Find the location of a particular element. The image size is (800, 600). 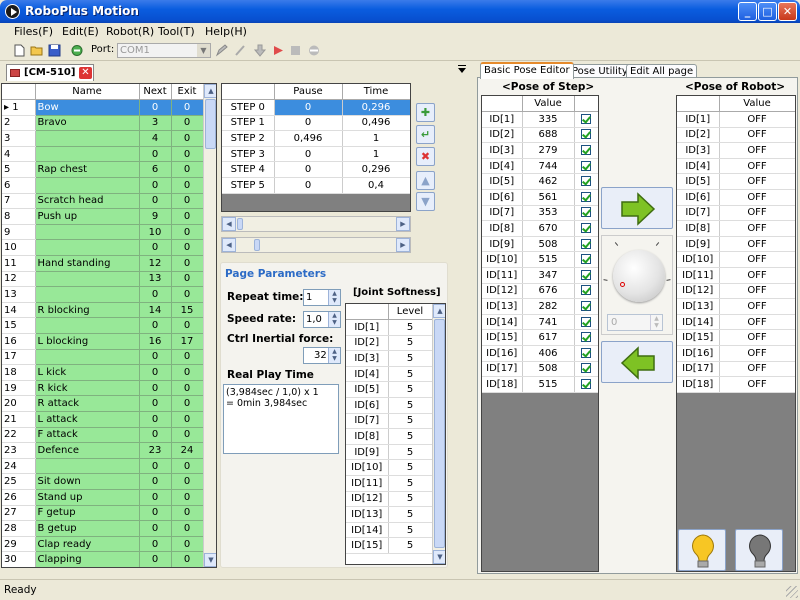

motion-name is located at coordinates (87, 294).